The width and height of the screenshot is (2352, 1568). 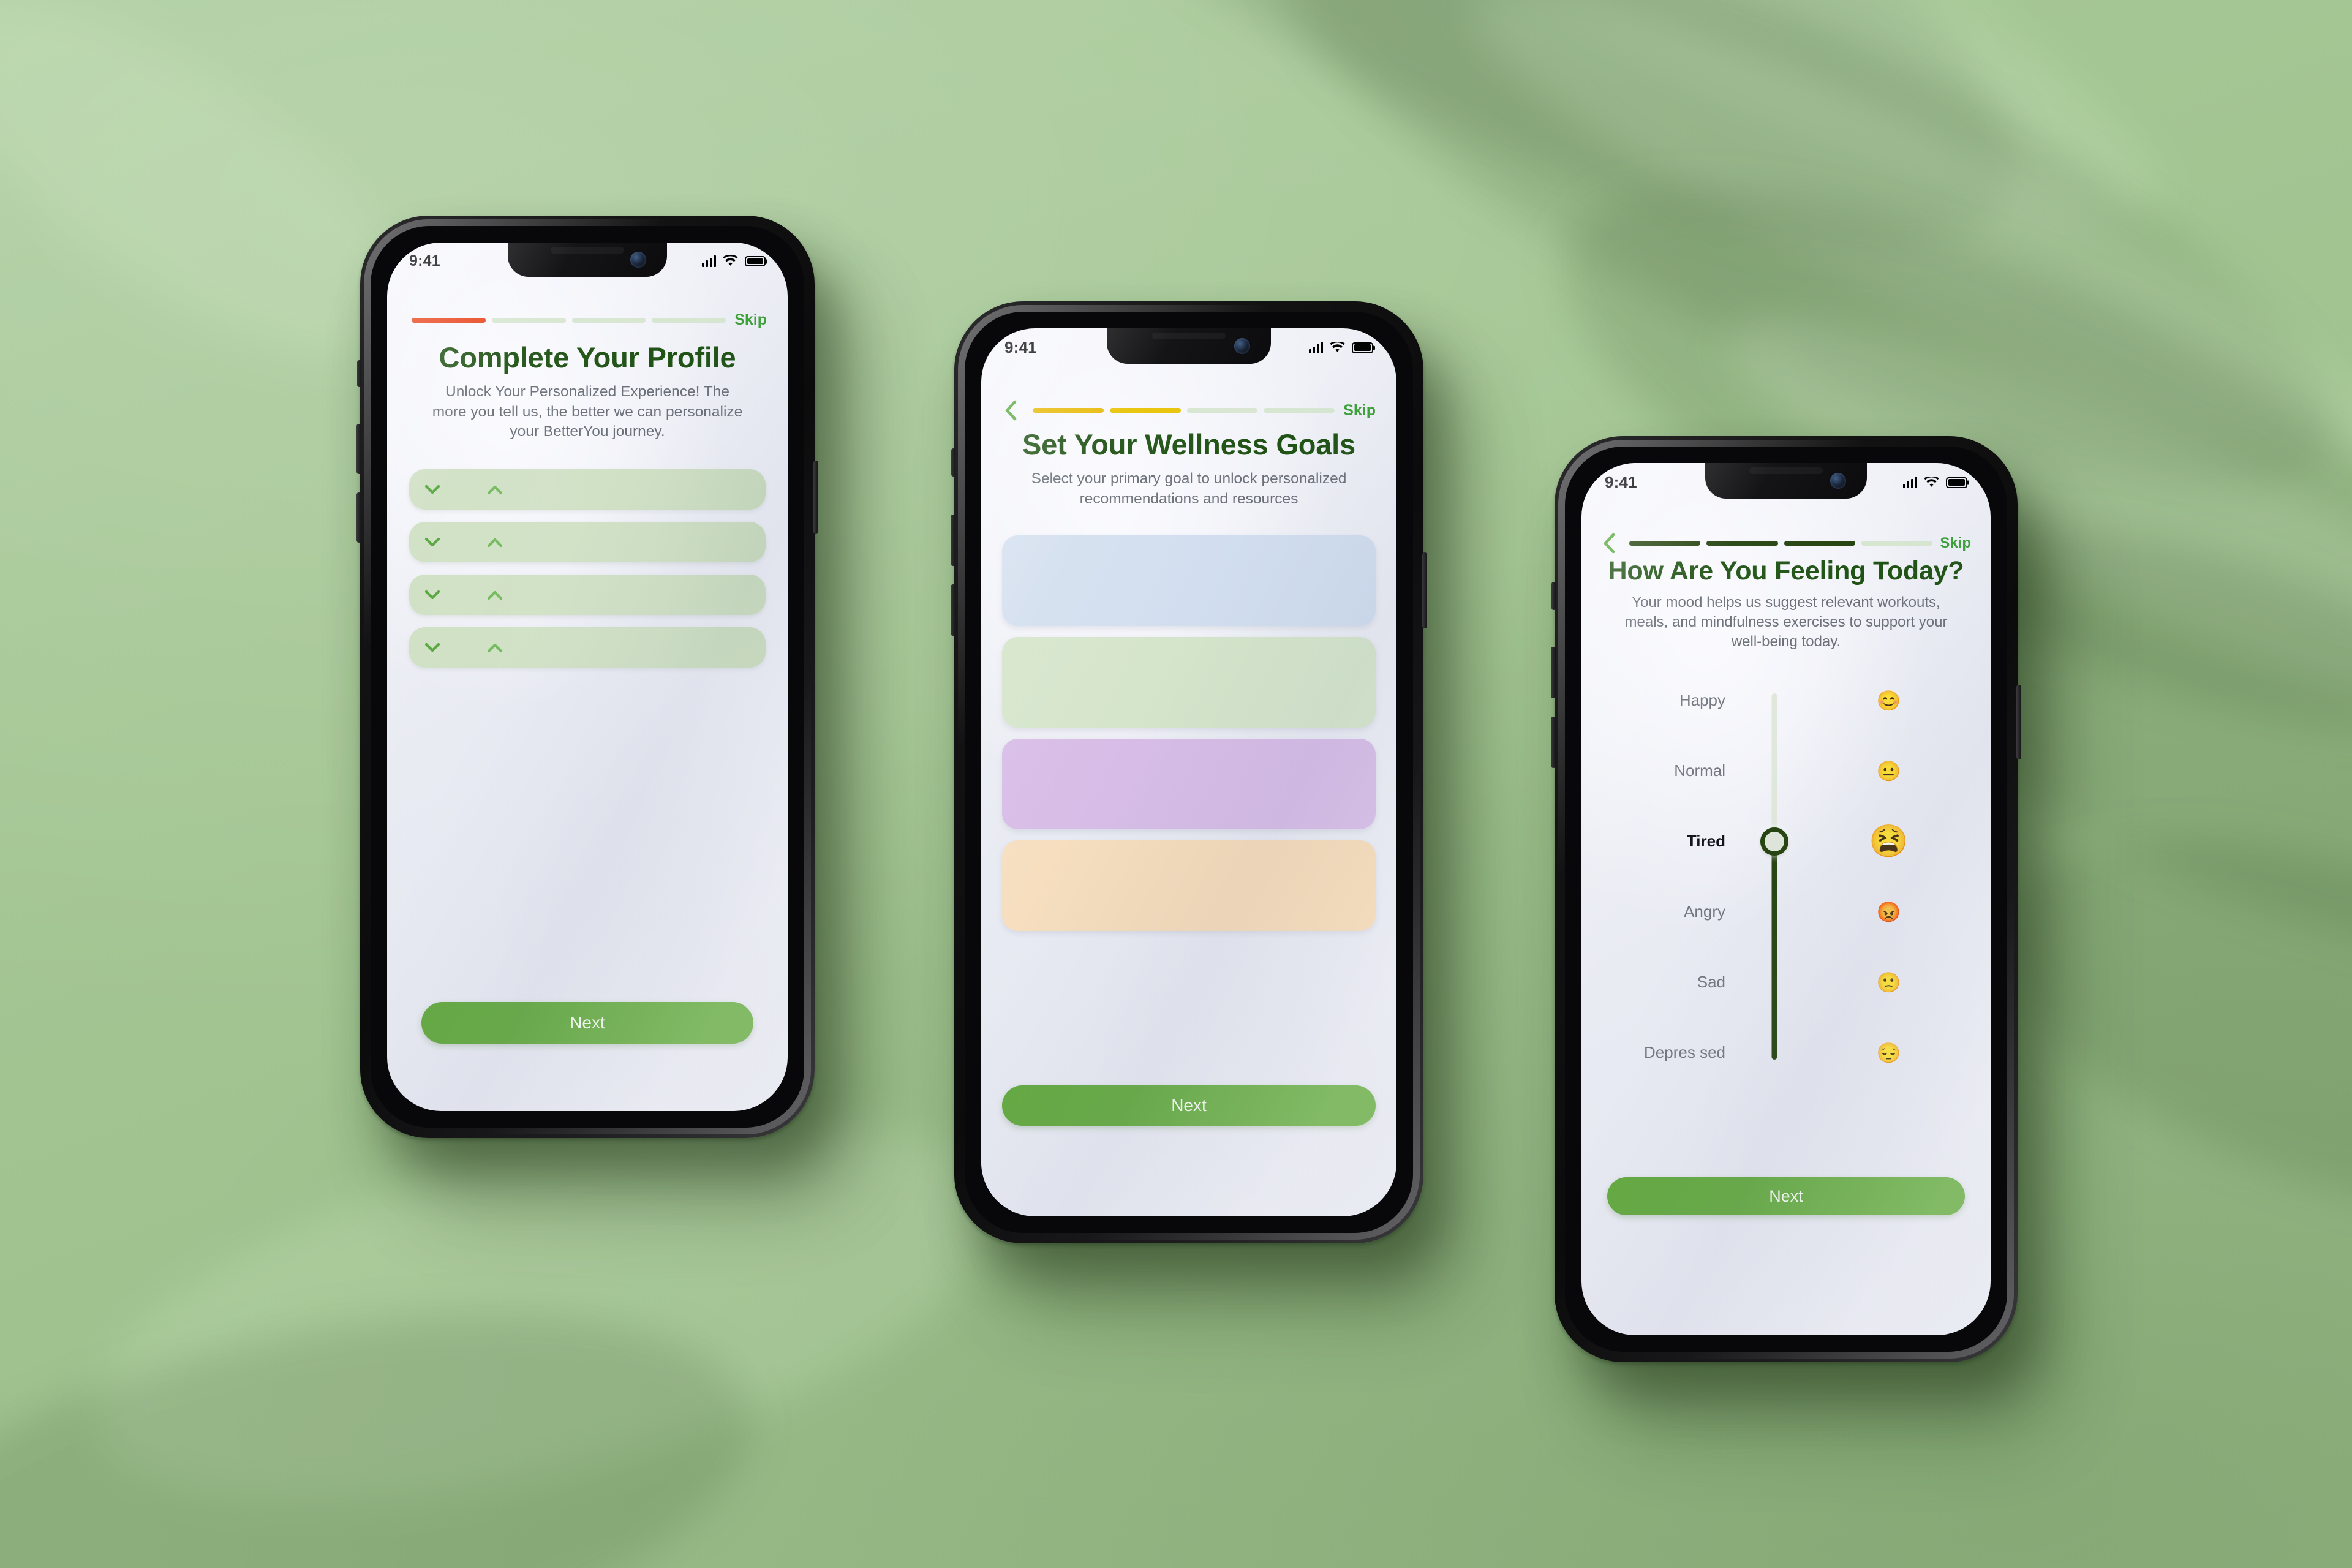 I want to click on status-bar-2: 9:41, so click(x=1189, y=348).